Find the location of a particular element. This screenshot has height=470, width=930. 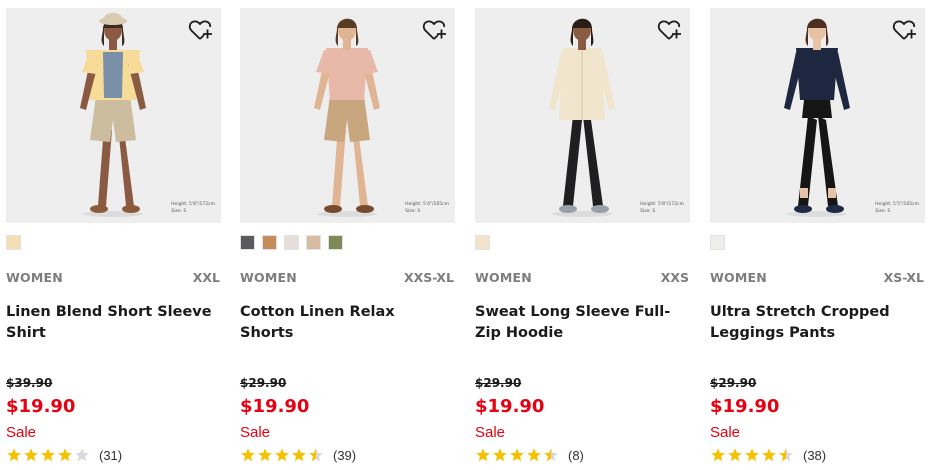

product-name: Sweat Long Sleeve Full-Zip Hoodie is located at coordinates (581, 323).